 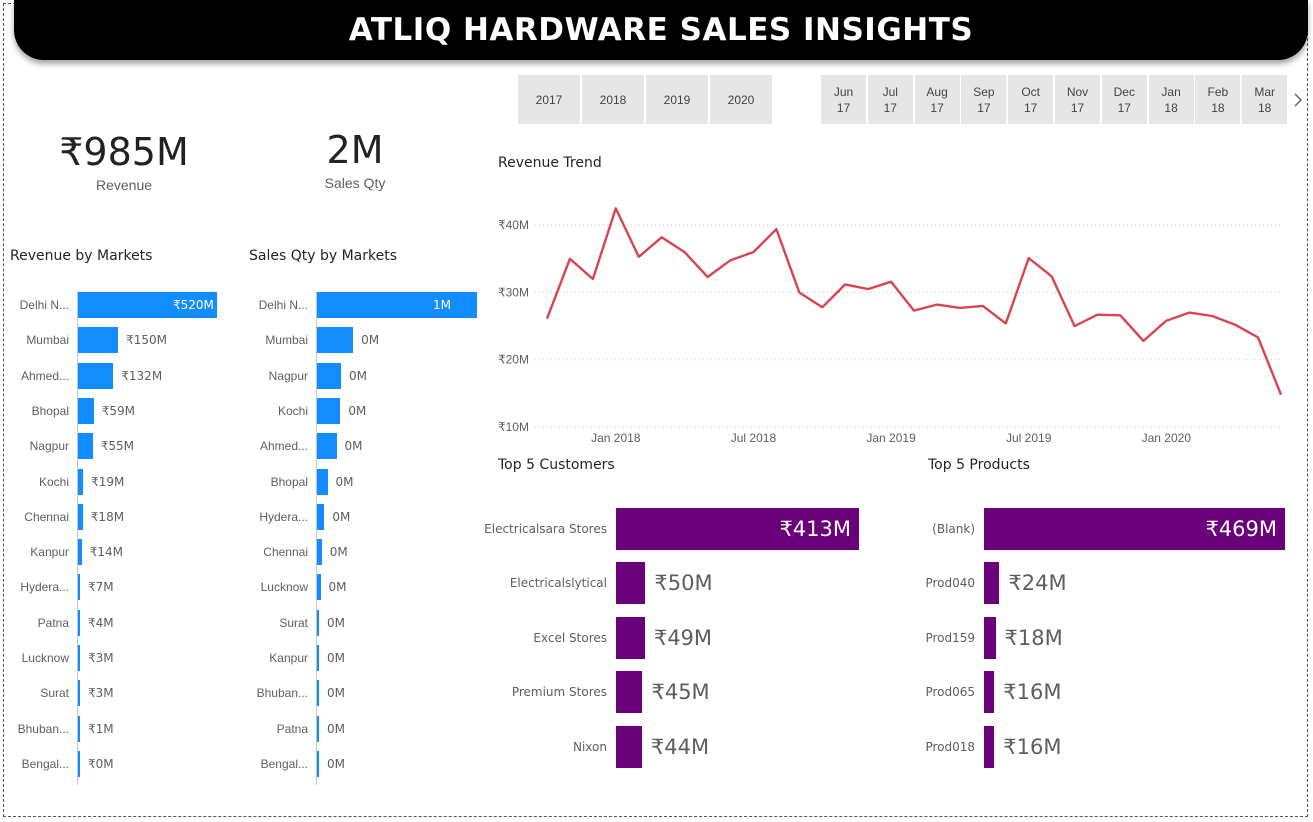 I want to click on top5-category-label: Prod040, so click(x=950, y=583).